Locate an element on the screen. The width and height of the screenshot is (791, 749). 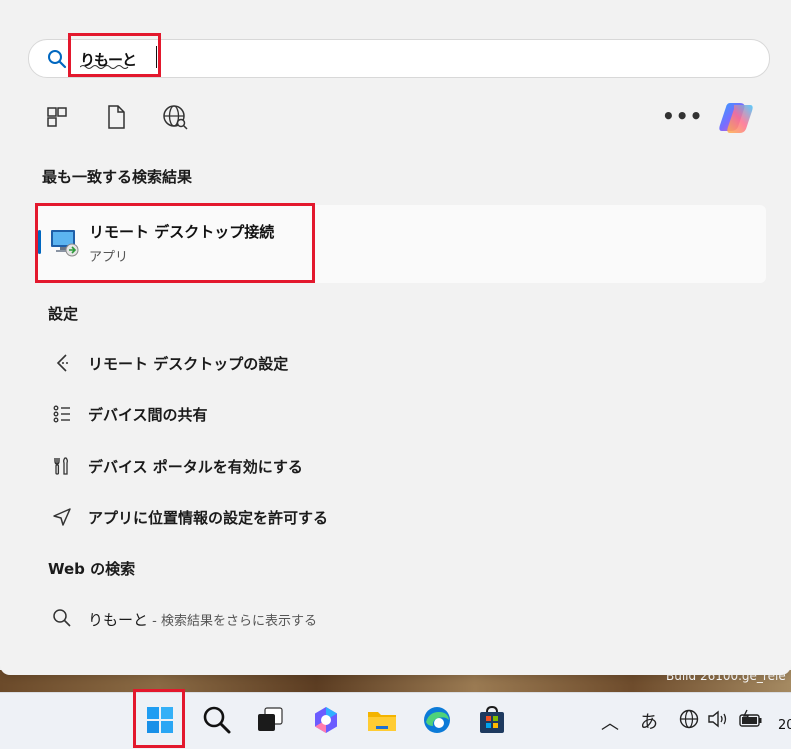
copilot-icon is located at coordinates (736, 117).